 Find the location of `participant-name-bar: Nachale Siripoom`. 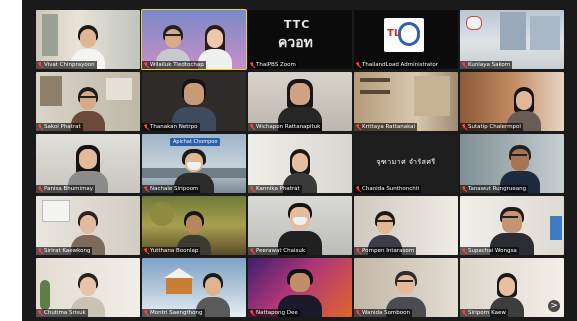

participant-name-bar: Nachale Siripoom is located at coordinates (171, 189).